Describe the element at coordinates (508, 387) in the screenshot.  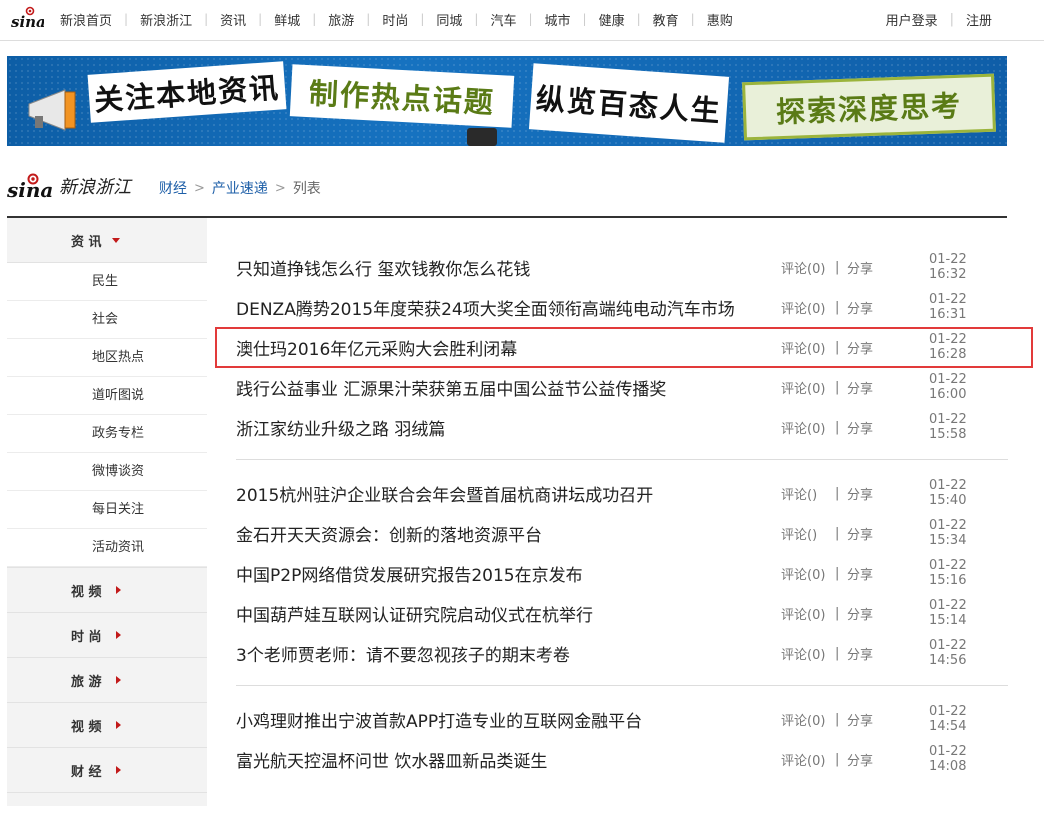
I see `news-title-link: 践行公益事业 汇源果汁荣获第五届中国公益节公益传播奖` at that location.